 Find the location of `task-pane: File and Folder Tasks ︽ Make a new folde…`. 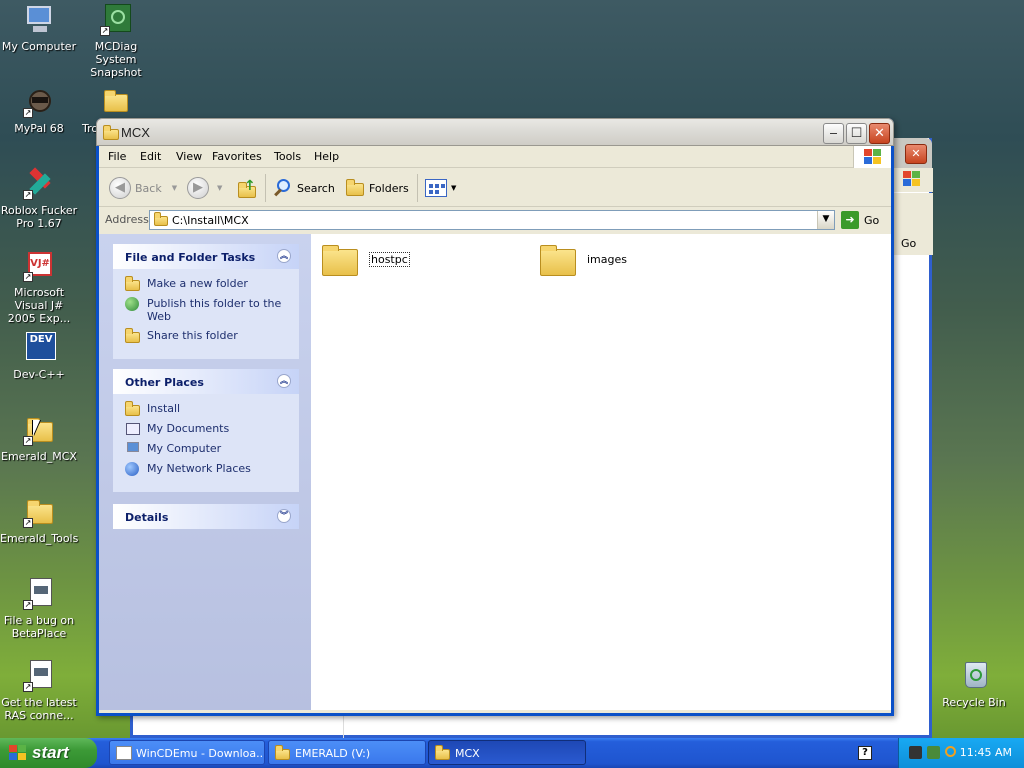

task-pane: File and Folder Tasks ︽ Make a new folde… is located at coordinates (205, 472).